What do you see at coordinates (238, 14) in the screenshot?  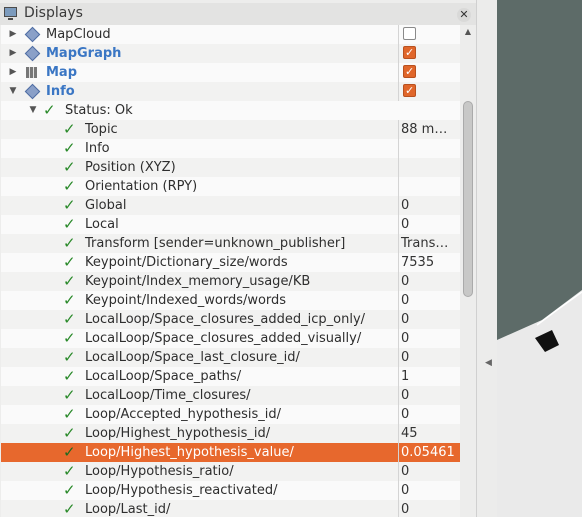 I see `panel-titlebar: Displays ✕` at bounding box center [238, 14].